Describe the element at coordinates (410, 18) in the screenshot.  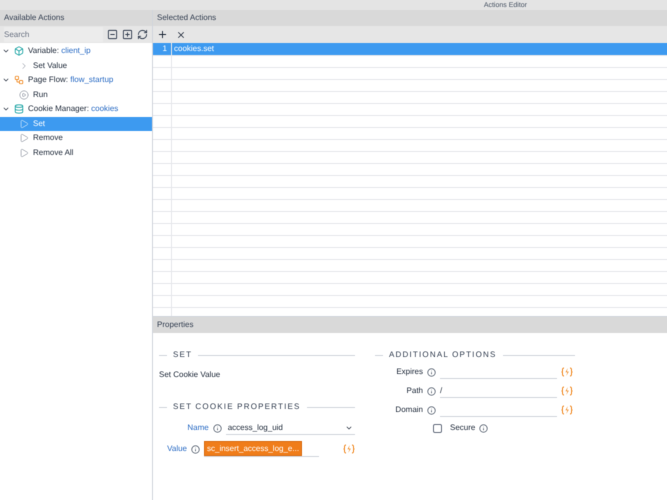
I see `panel-header: Selected Actions` at that location.